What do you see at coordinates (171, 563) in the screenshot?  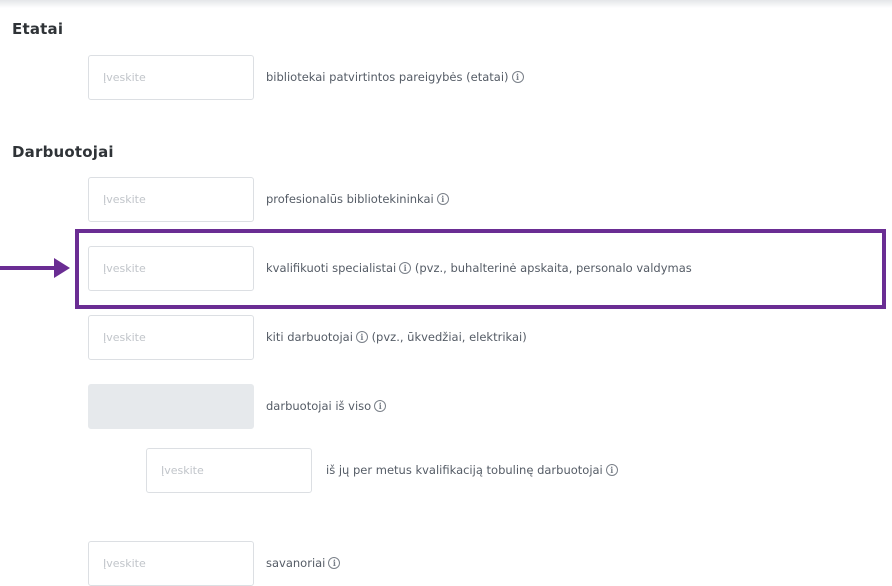 I see `savanoriai-input` at bounding box center [171, 563].